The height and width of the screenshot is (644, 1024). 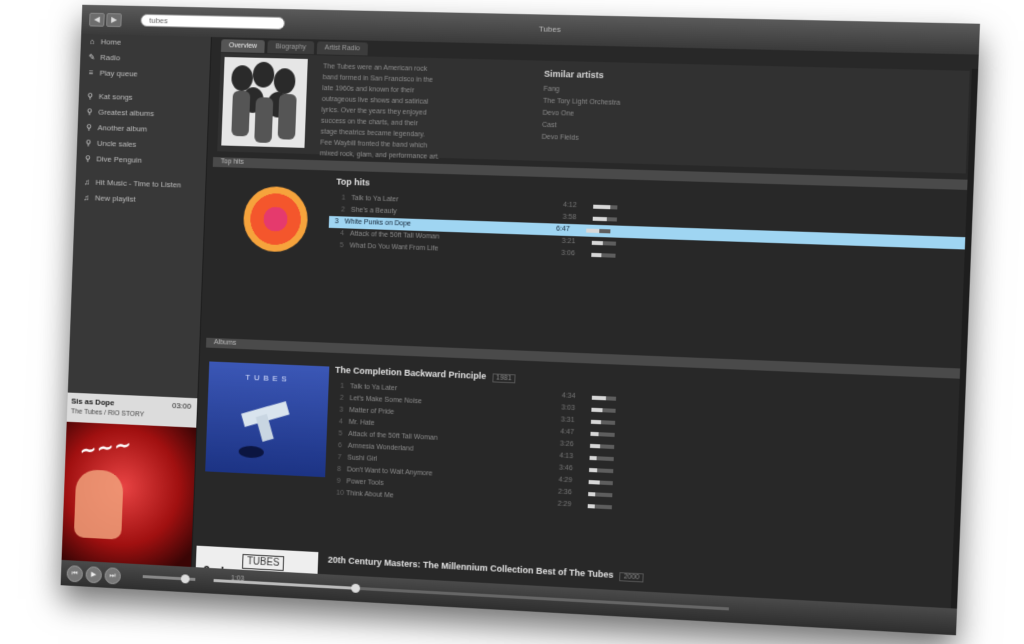 I want to click on sidebar-search-label: Greatest albums, so click(x=126, y=113).